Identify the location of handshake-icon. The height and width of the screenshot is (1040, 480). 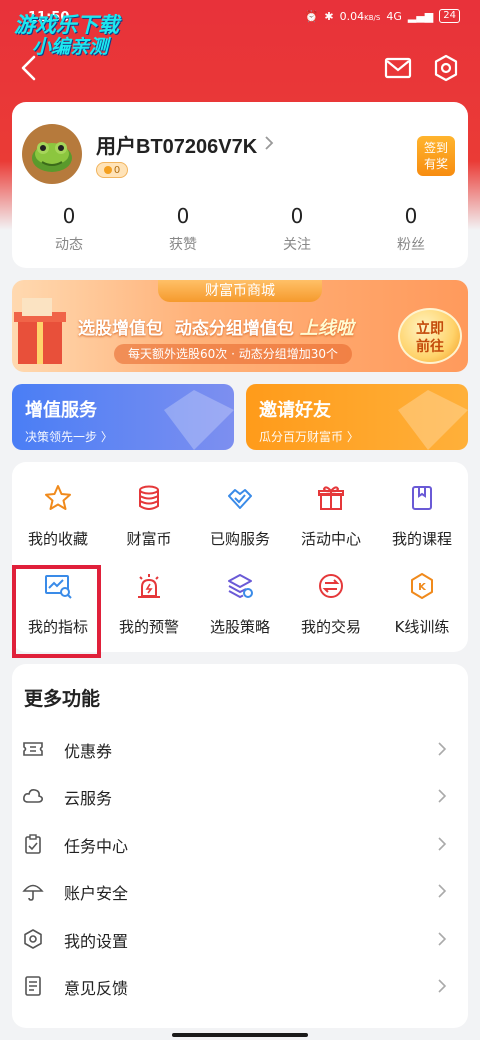
(240, 499).